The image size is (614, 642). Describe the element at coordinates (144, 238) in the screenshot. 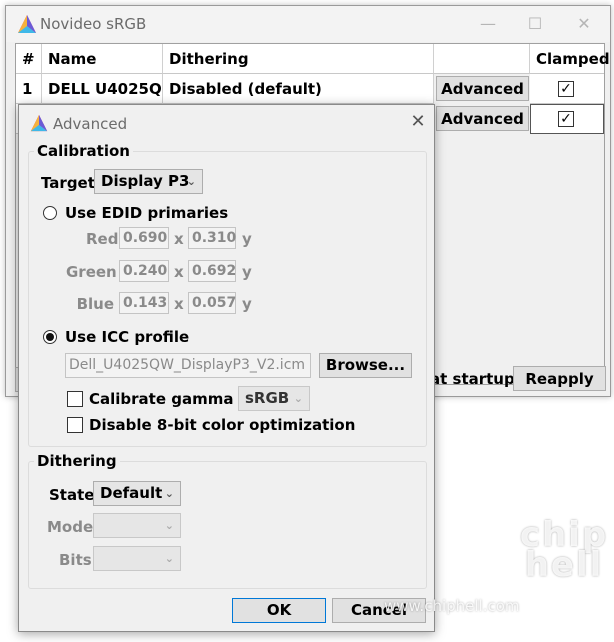

I see `red-x-input: 0.690` at that location.